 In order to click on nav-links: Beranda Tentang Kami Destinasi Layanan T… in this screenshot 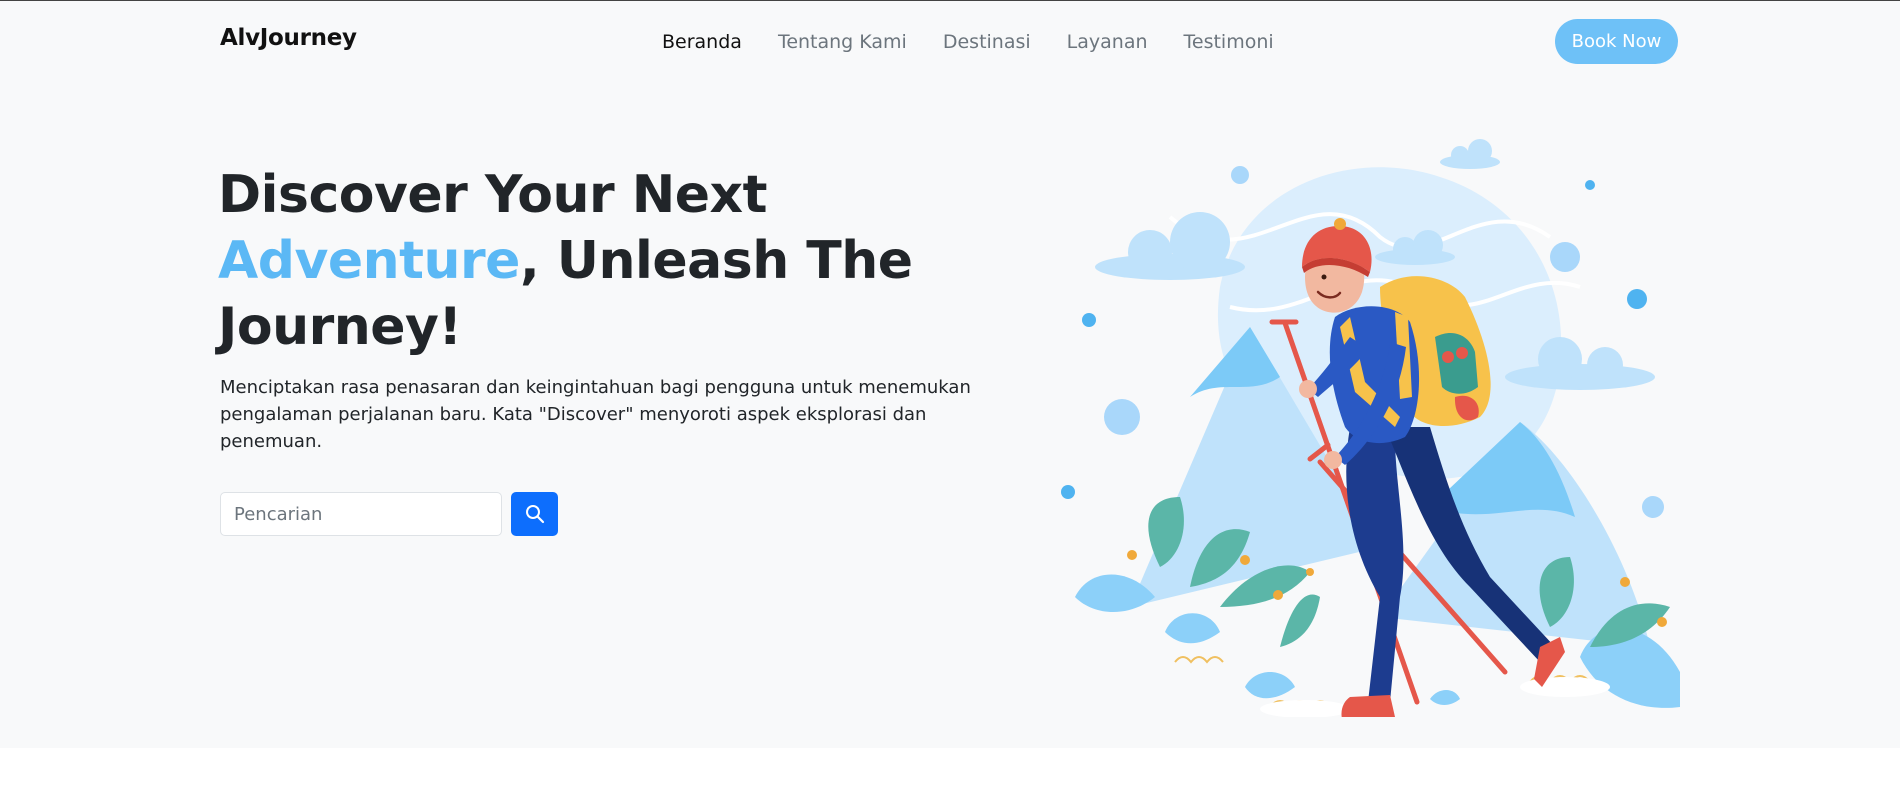, I will do `click(986, 42)`.